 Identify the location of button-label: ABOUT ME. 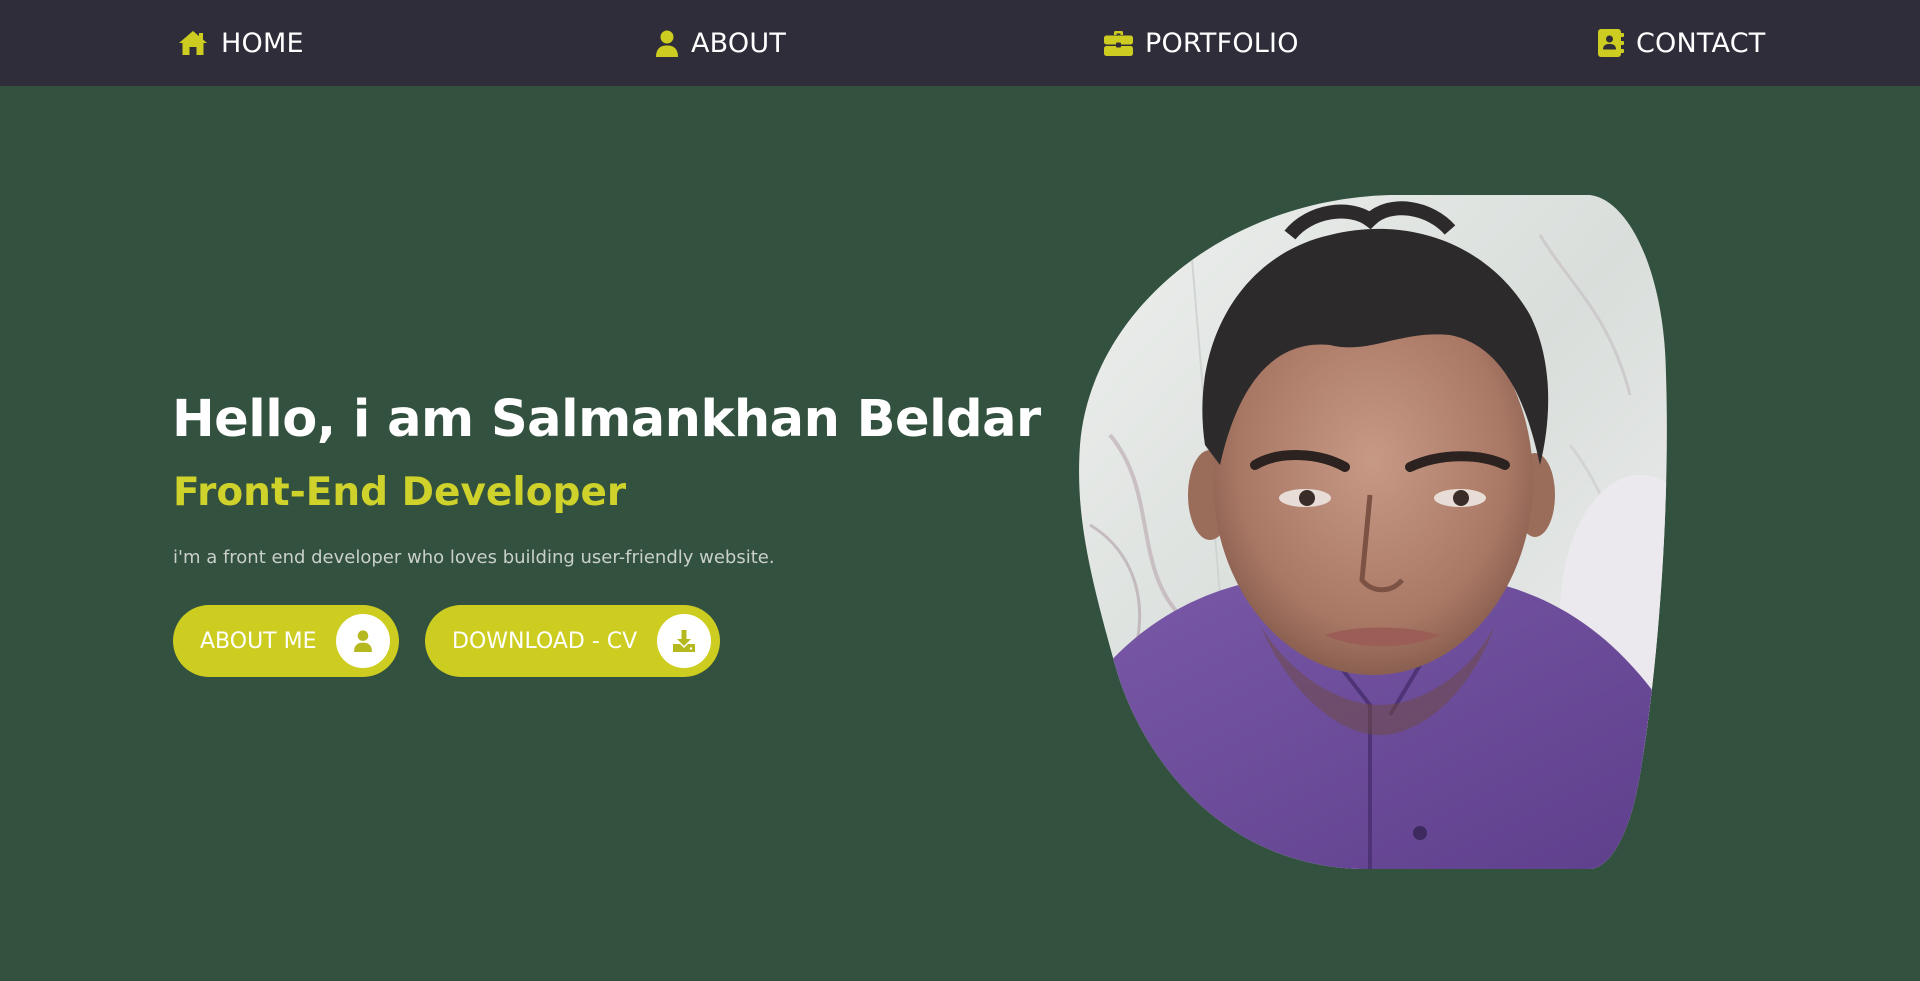
(258, 641).